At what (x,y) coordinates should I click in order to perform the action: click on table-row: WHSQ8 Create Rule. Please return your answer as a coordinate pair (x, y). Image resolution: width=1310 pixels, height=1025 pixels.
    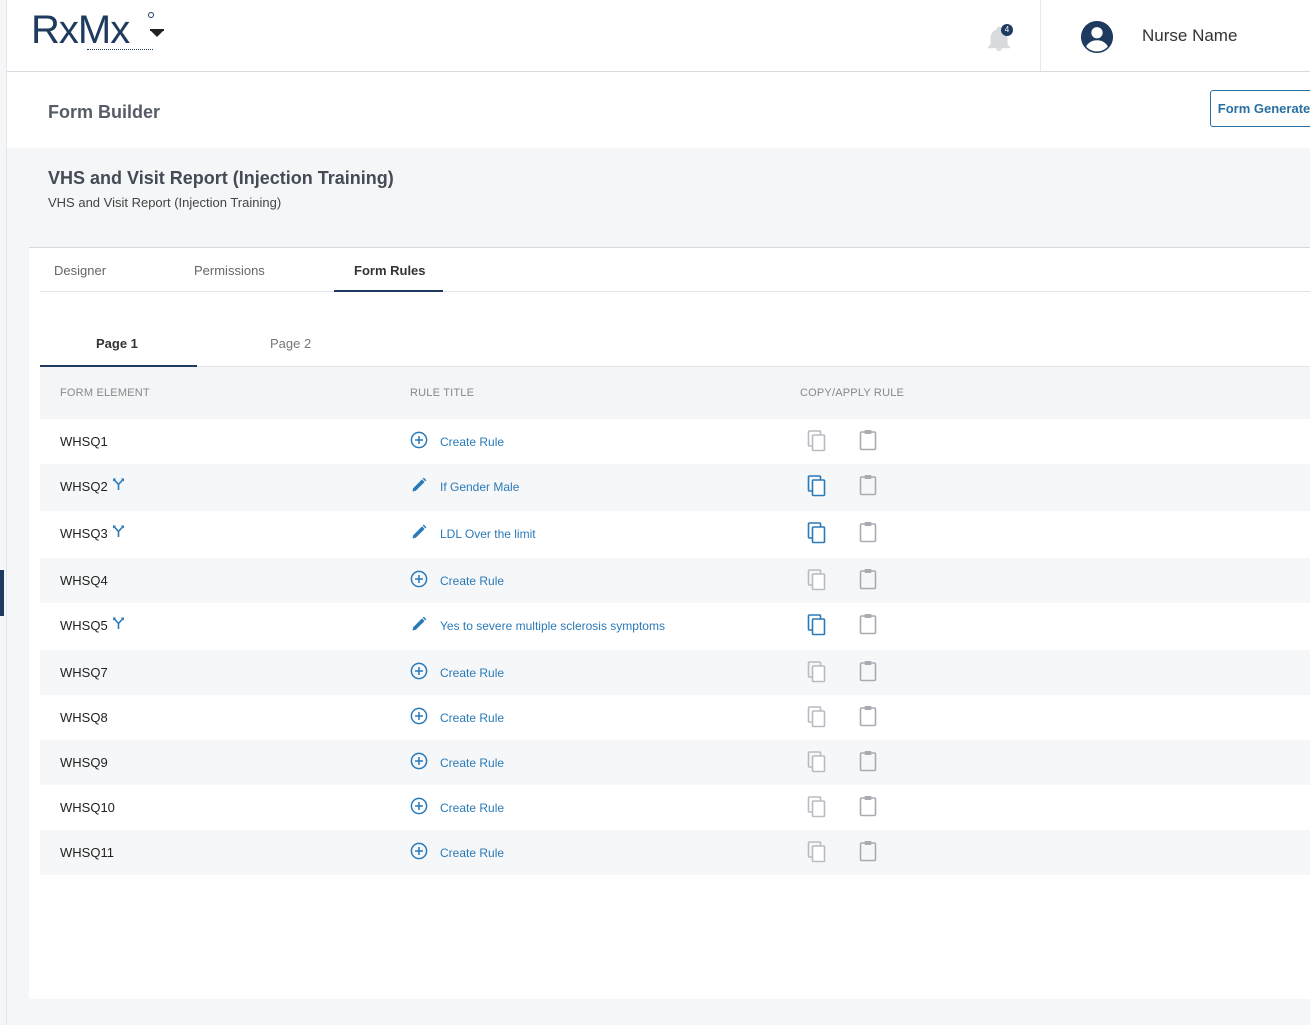
    Looking at the image, I should click on (675, 717).